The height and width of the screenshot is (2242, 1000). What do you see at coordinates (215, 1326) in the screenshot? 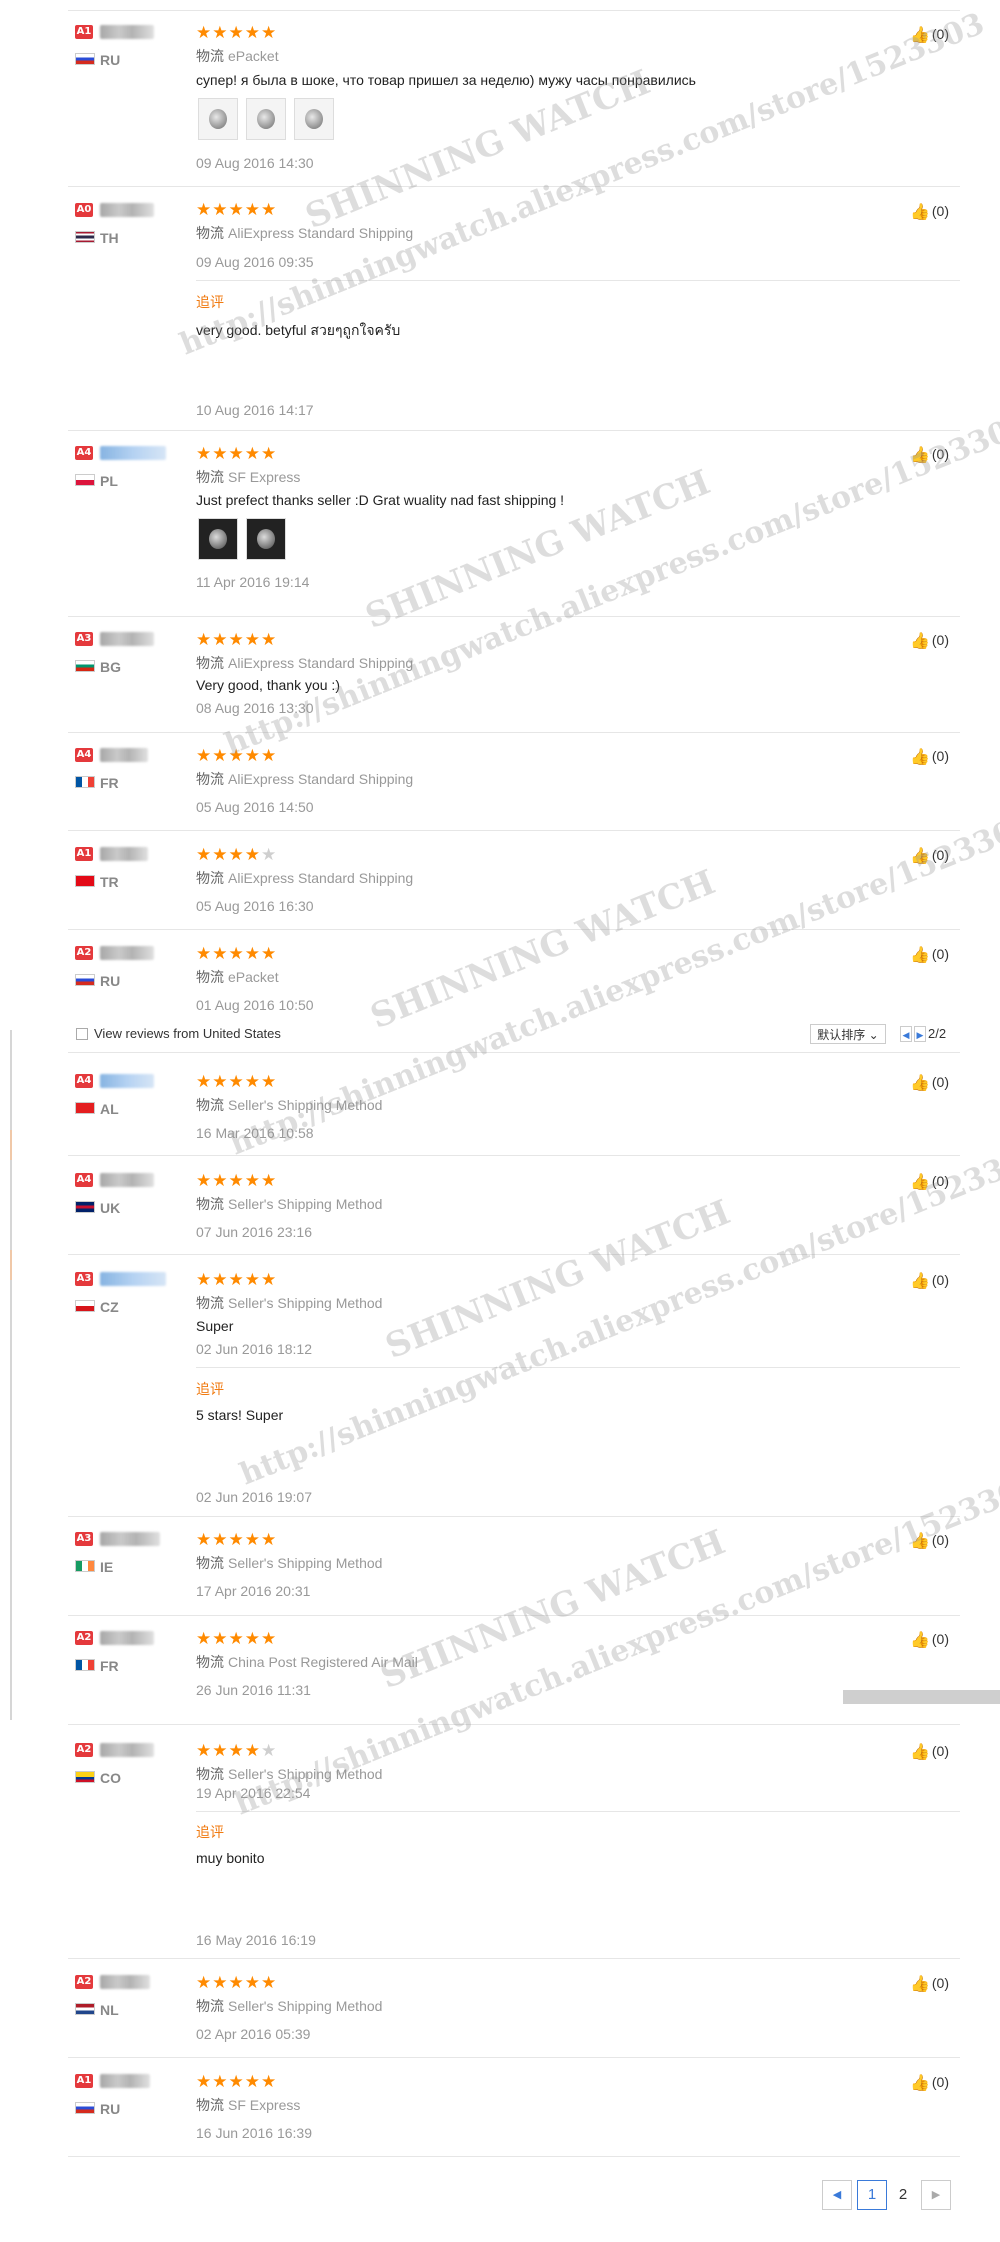
I see `review-text: Super` at bounding box center [215, 1326].